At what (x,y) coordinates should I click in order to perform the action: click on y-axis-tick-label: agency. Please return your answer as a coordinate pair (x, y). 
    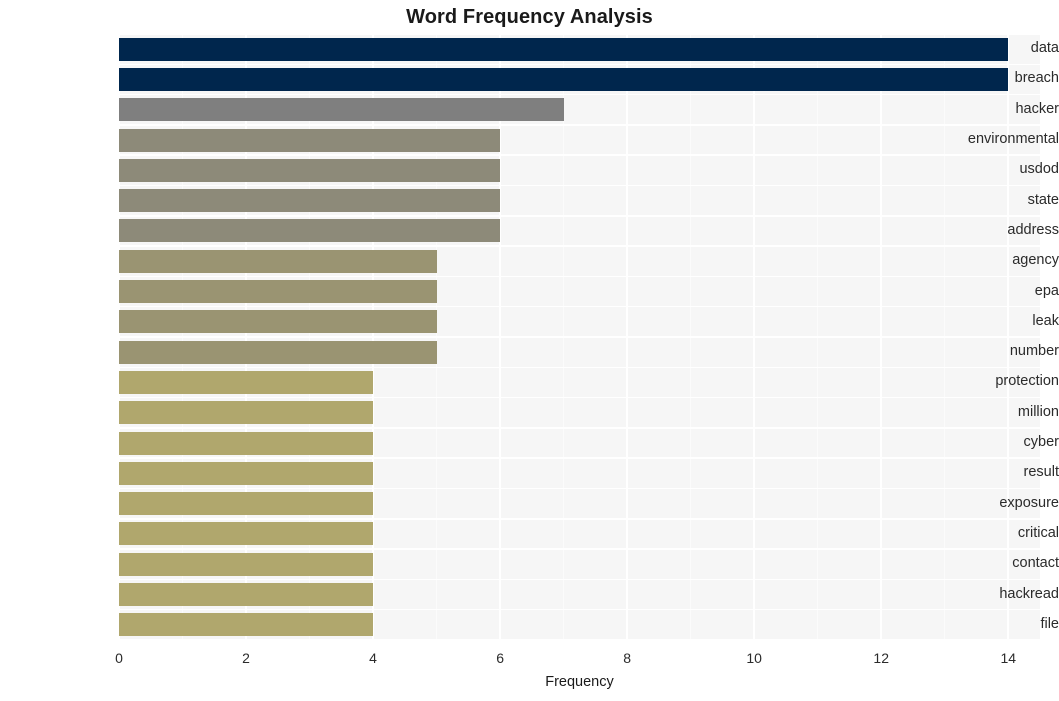
    Looking at the image, I should click on (1035, 260).